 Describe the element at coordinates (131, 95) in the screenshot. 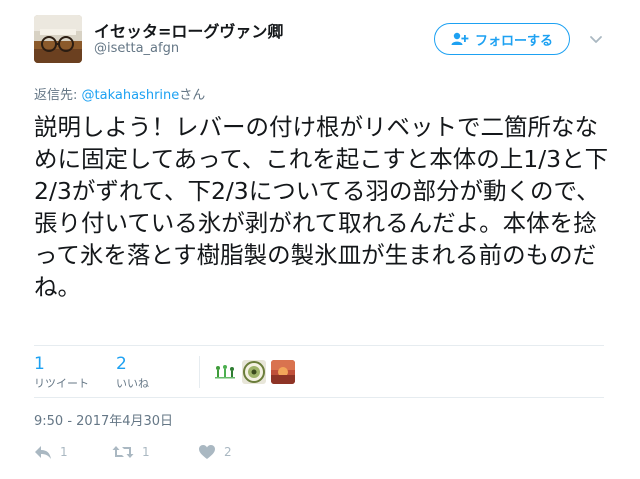

I see `reply-mention-link: @takahashrine` at that location.